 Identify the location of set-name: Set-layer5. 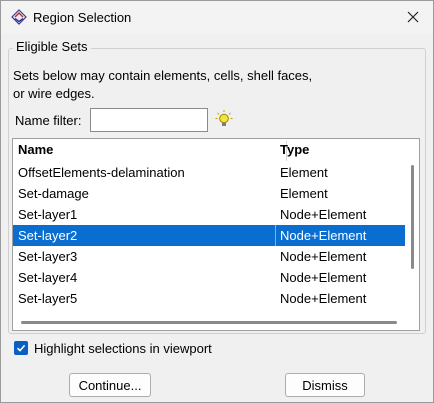
(48, 298).